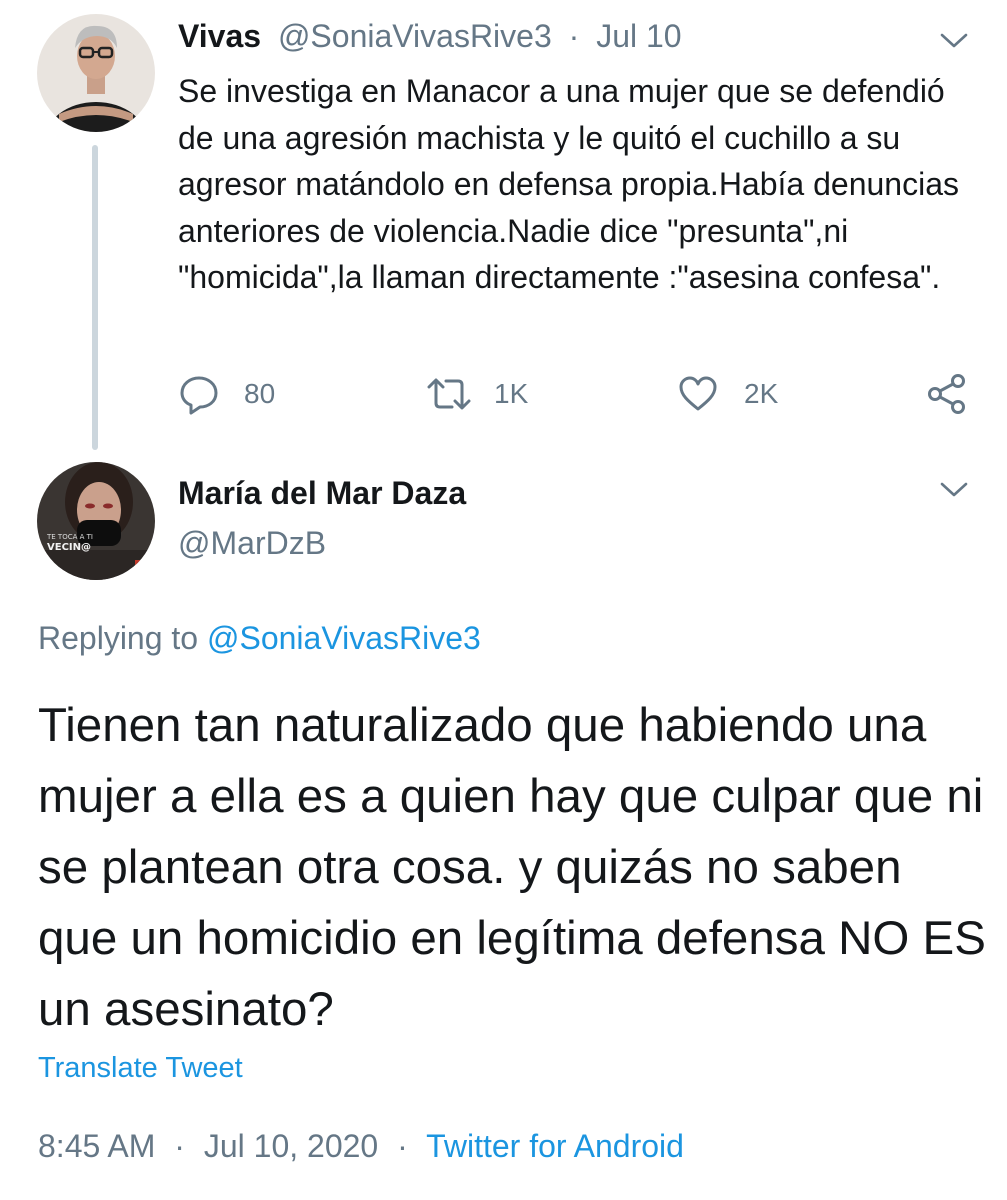  Describe the element at coordinates (199, 395) in the screenshot. I see `reply-icon` at that location.